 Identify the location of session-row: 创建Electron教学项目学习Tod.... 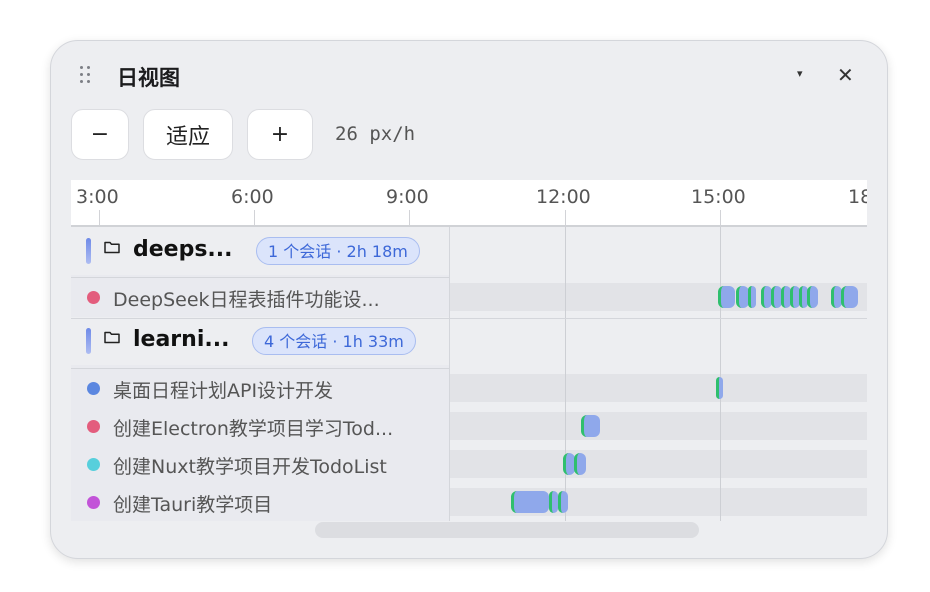
(260, 426).